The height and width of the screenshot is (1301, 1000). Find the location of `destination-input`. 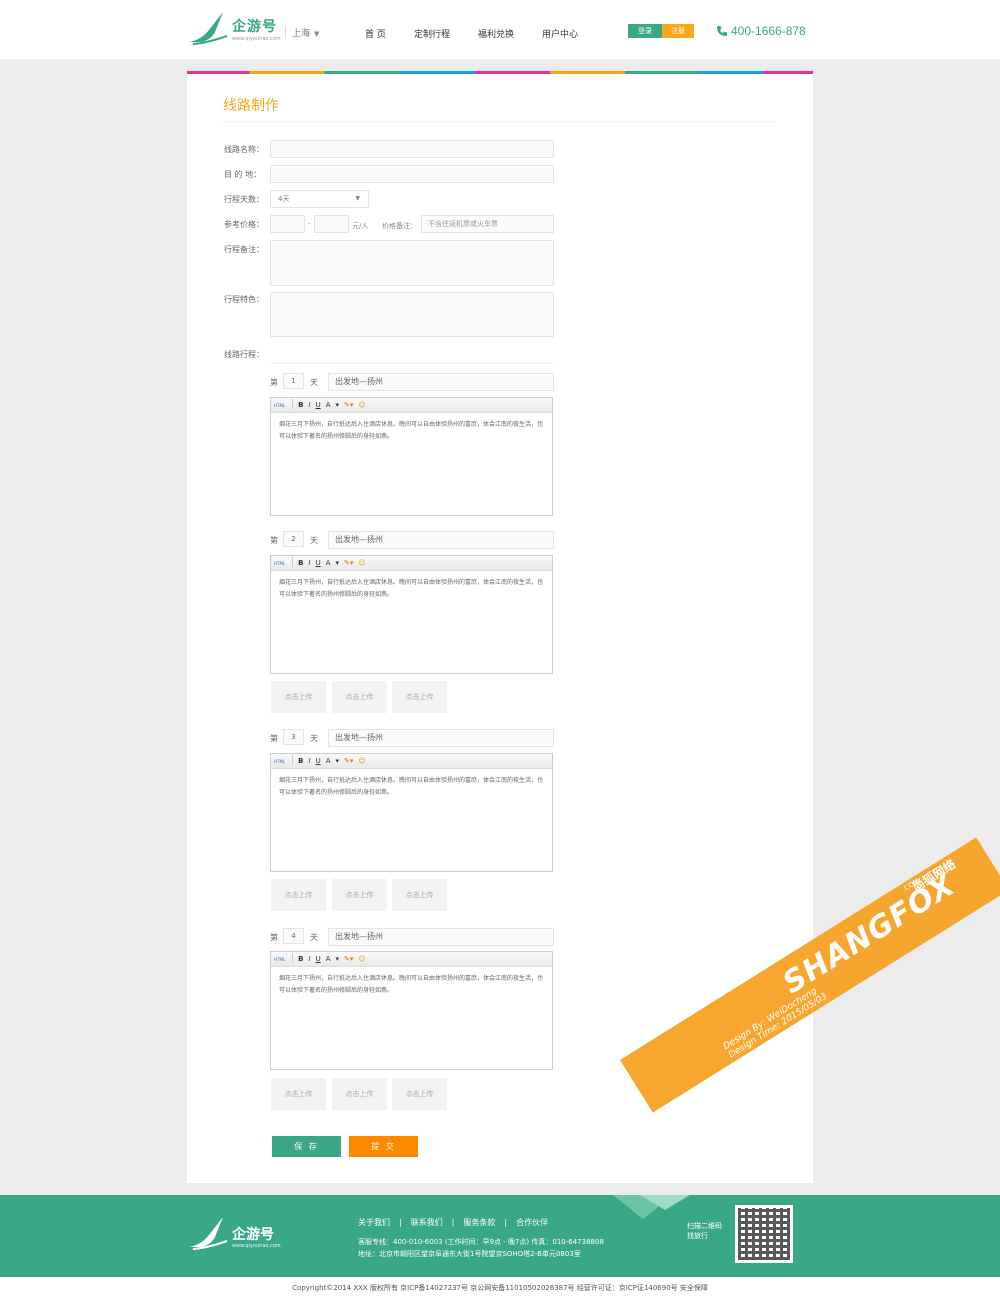

destination-input is located at coordinates (412, 174).